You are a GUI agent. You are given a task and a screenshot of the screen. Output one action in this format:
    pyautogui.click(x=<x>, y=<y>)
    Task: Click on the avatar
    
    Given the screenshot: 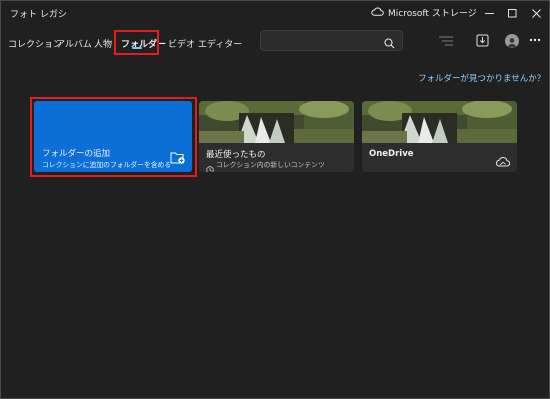 What is the action you would take?
    pyautogui.click(x=512, y=41)
    